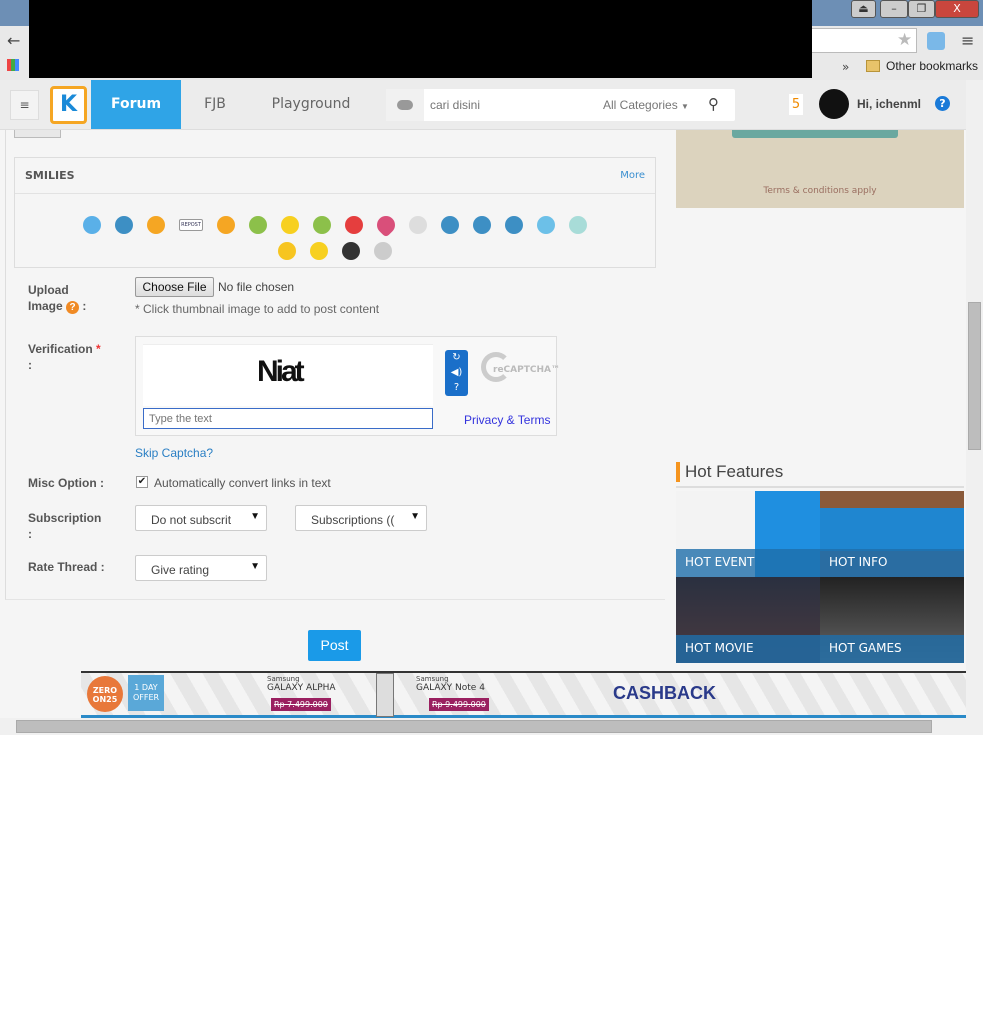 The width and height of the screenshot is (983, 1024). I want to click on nav-playground: Playground, so click(311, 104).